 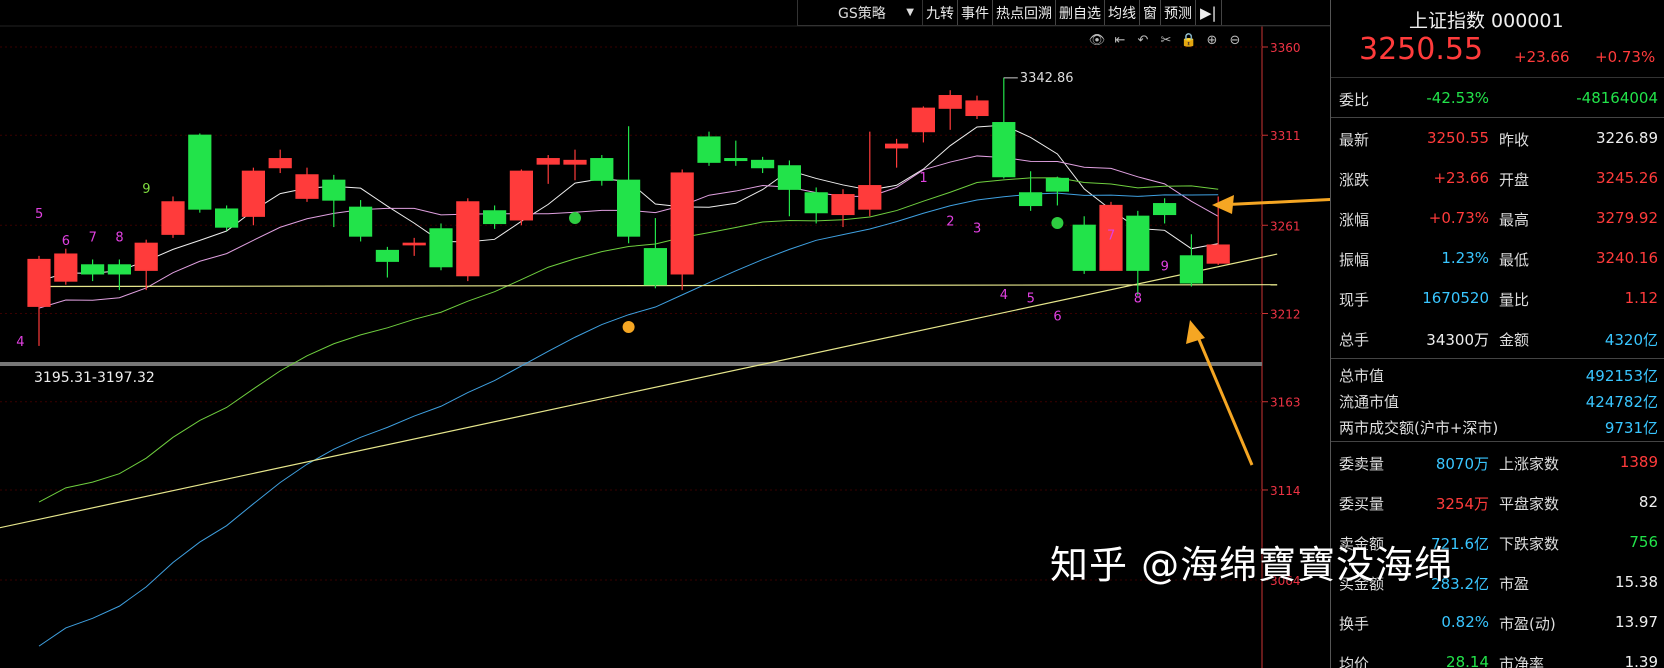 I want to click on quote-value: 8070万, so click(x=1462, y=464).